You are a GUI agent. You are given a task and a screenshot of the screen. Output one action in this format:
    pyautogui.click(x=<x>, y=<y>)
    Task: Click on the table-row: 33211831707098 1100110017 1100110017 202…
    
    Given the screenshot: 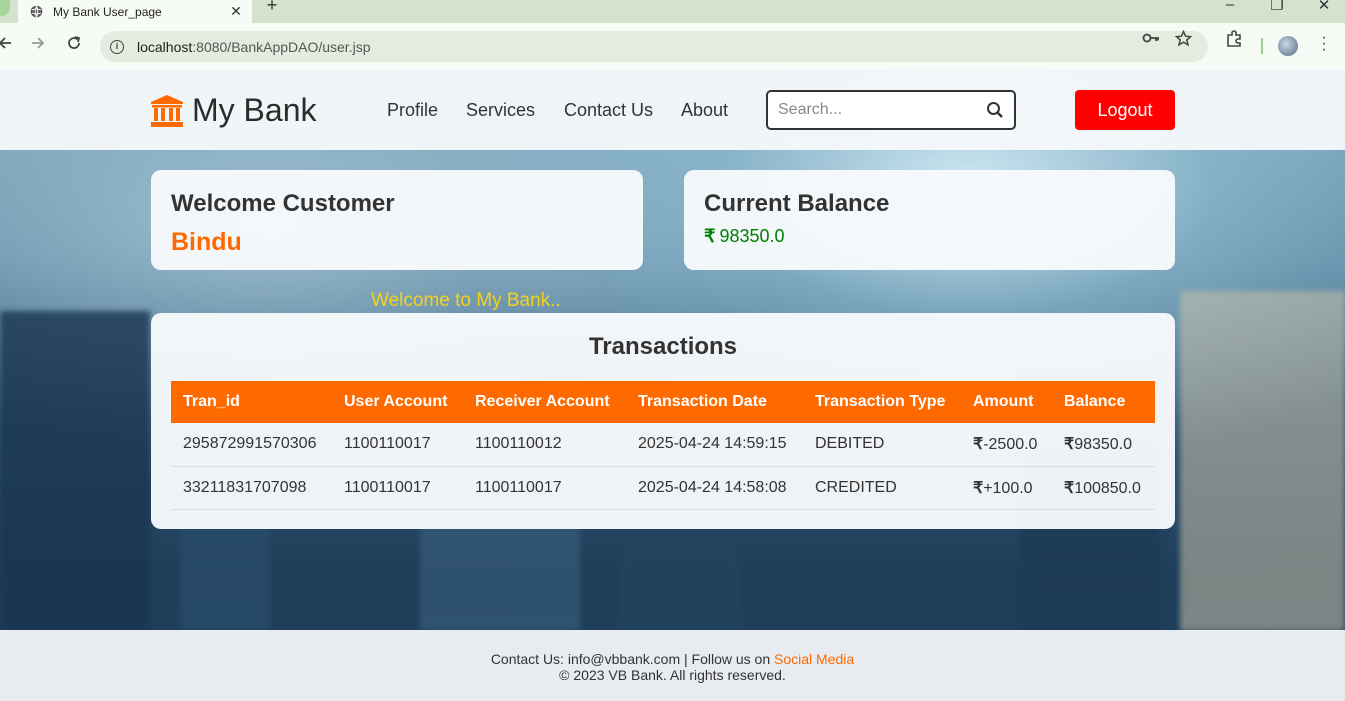 What is the action you would take?
    pyautogui.click(x=663, y=488)
    